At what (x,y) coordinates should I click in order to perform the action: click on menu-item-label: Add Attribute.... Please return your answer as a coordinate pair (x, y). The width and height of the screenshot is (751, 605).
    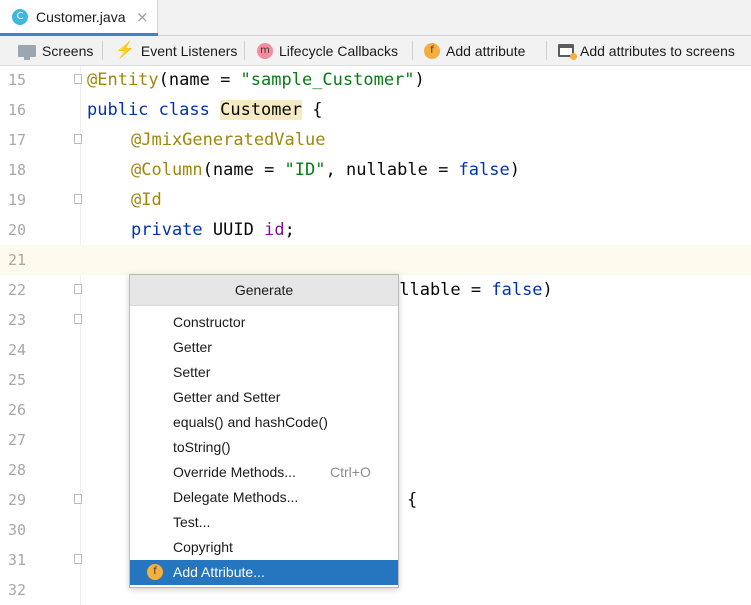
    Looking at the image, I should click on (219, 572).